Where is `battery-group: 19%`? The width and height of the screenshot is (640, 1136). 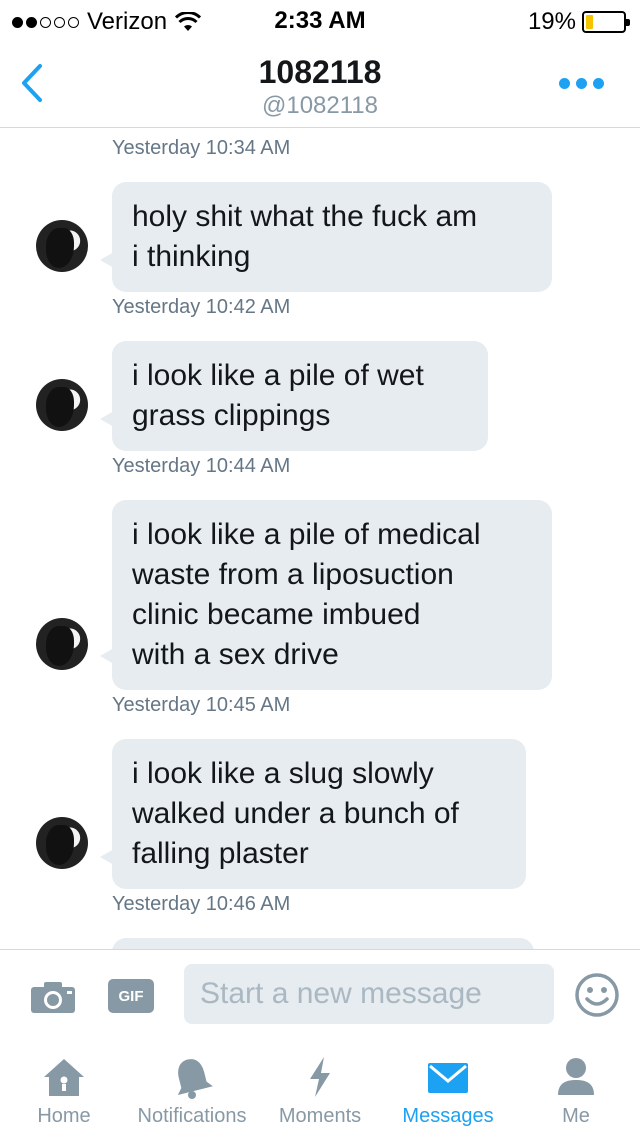 battery-group: 19% is located at coordinates (578, 22).